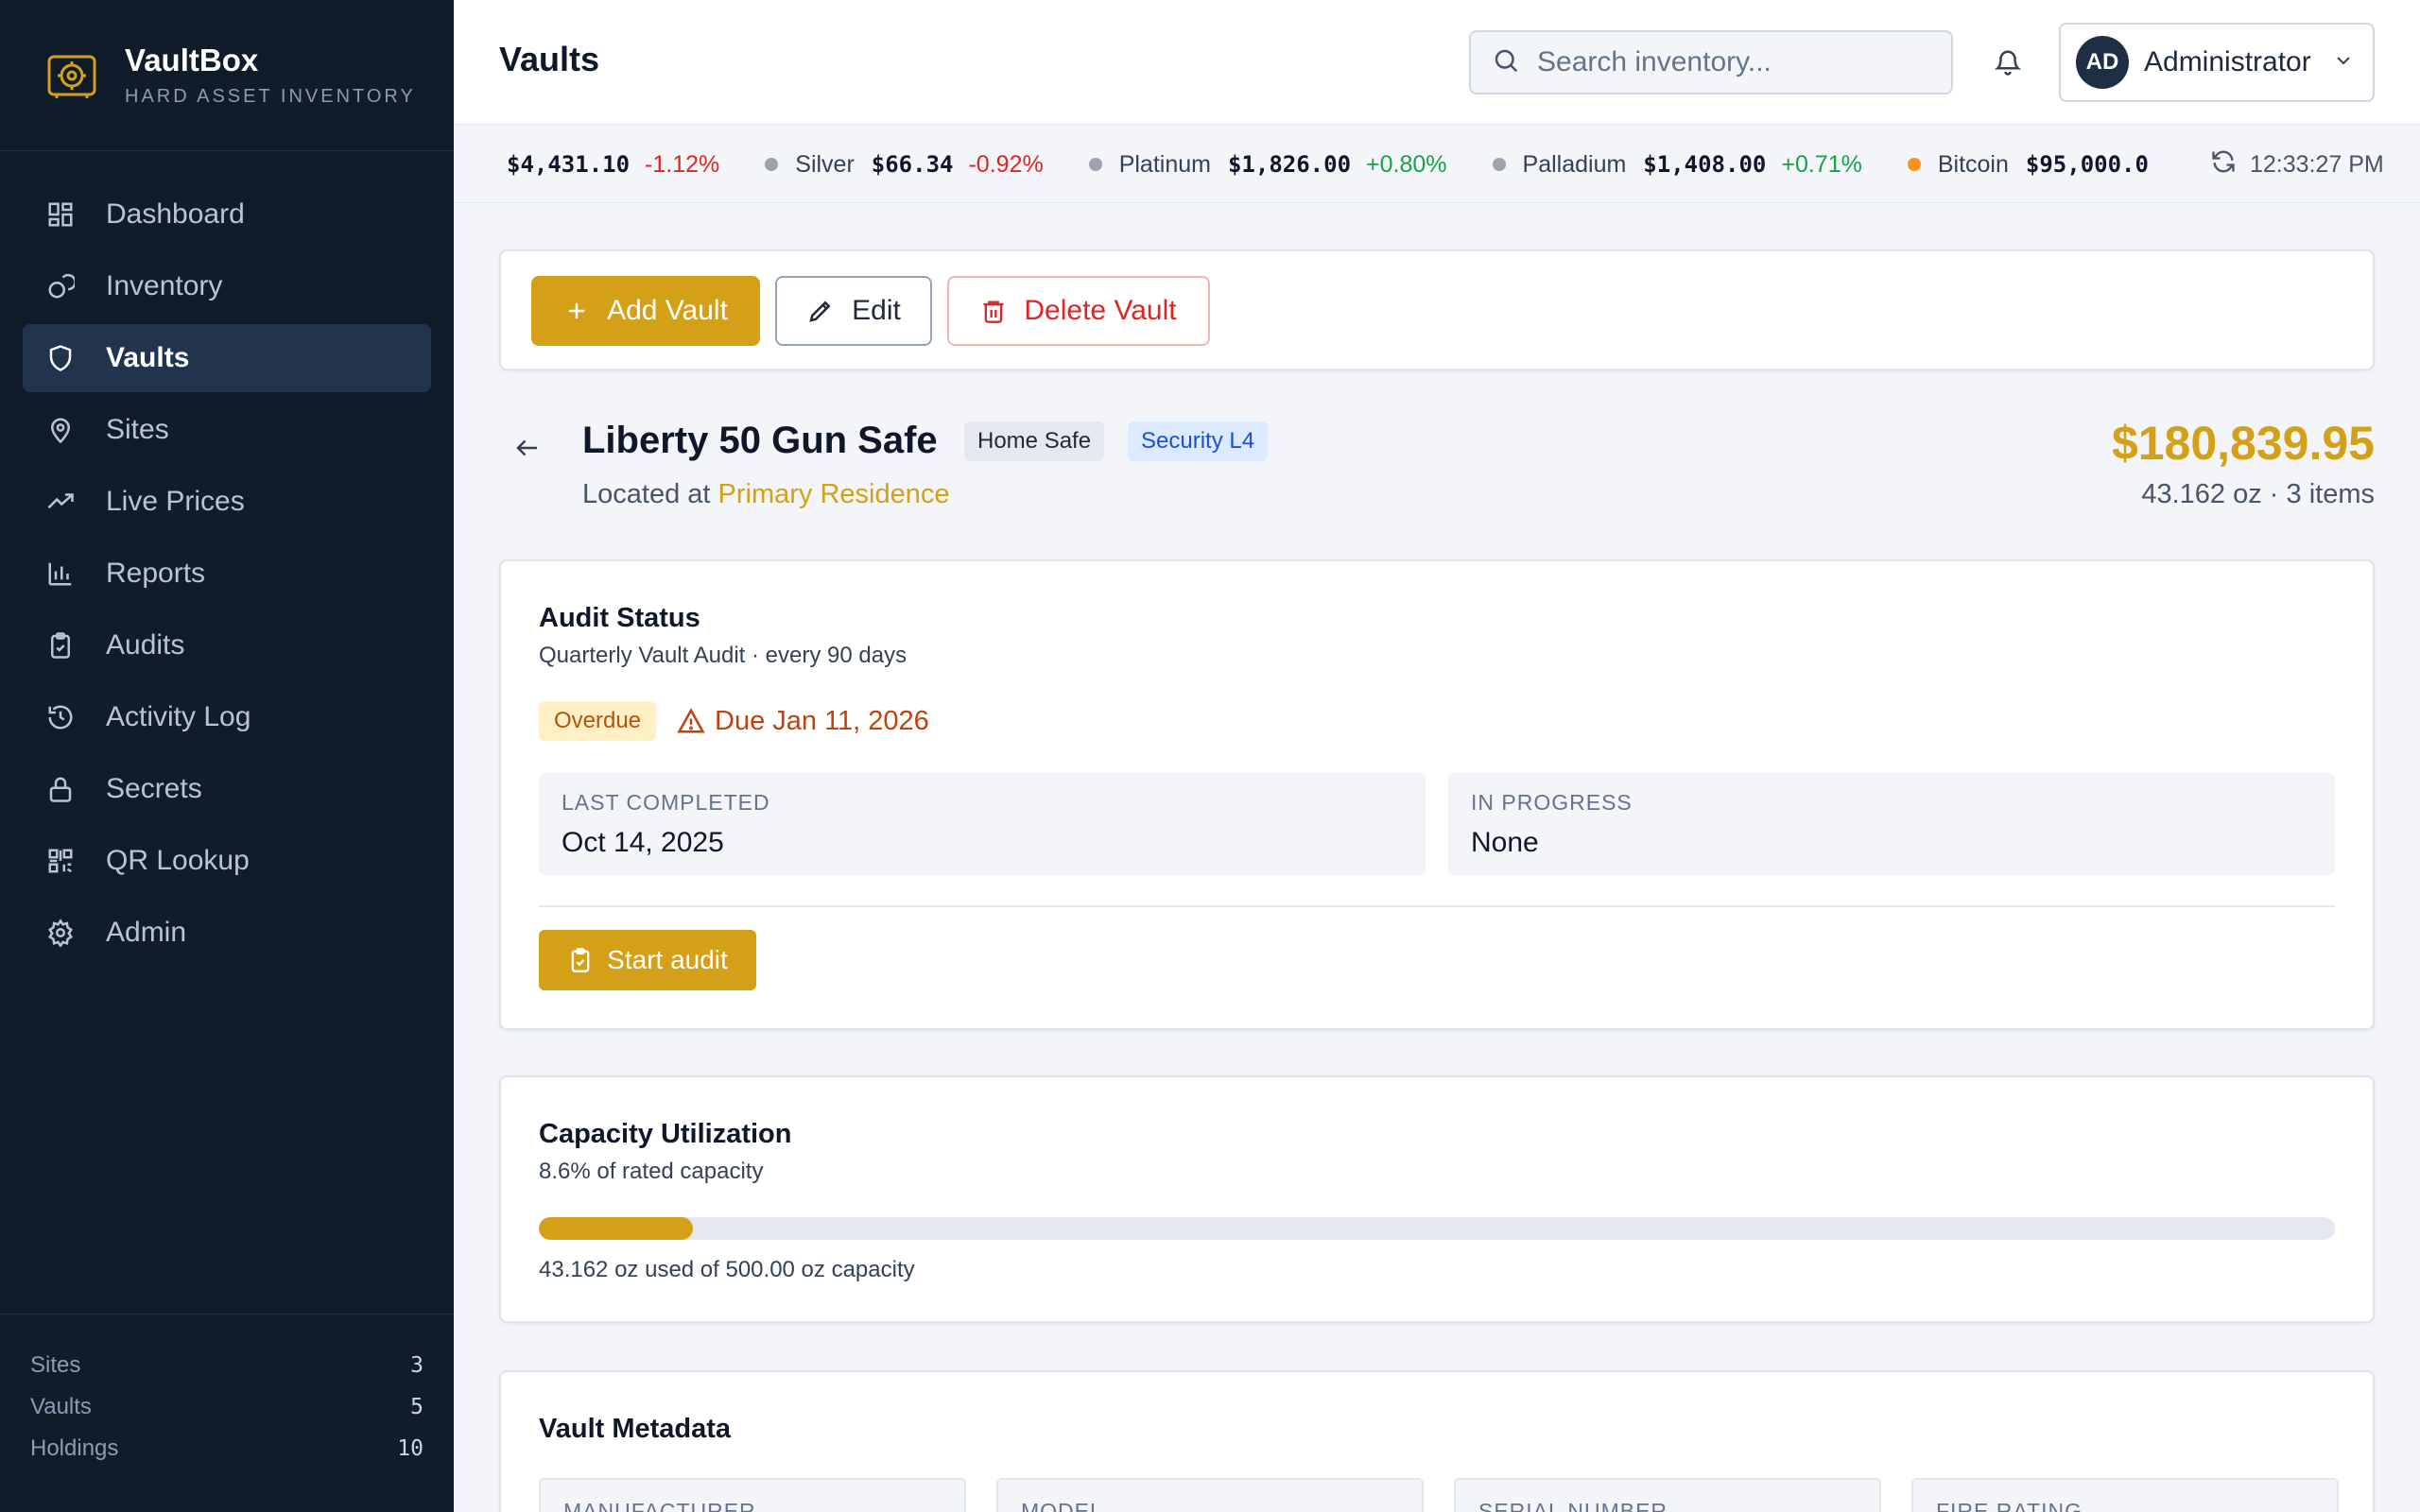 This screenshot has width=2420, height=1512. What do you see at coordinates (1914, 164) in the screenshot?
I see `bitcoin-dot-icon` at bounding box center [1914, 164].